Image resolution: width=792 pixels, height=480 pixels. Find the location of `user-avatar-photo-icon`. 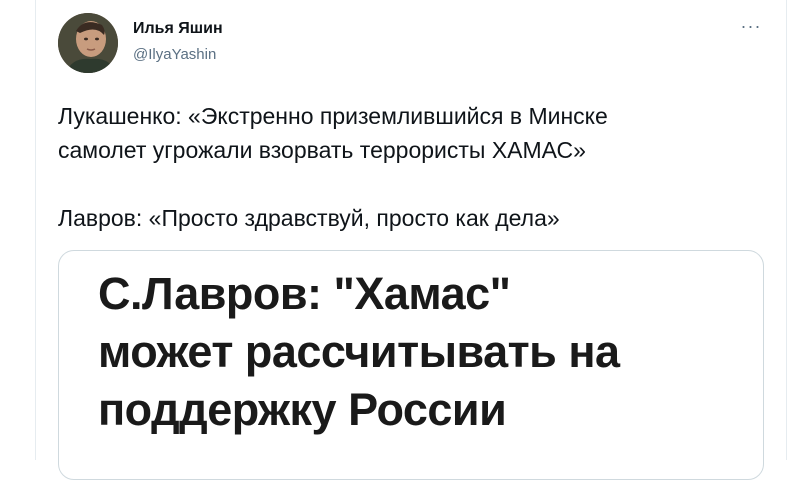

user-avatar-photo-icon is located at coordinates (88, 43).